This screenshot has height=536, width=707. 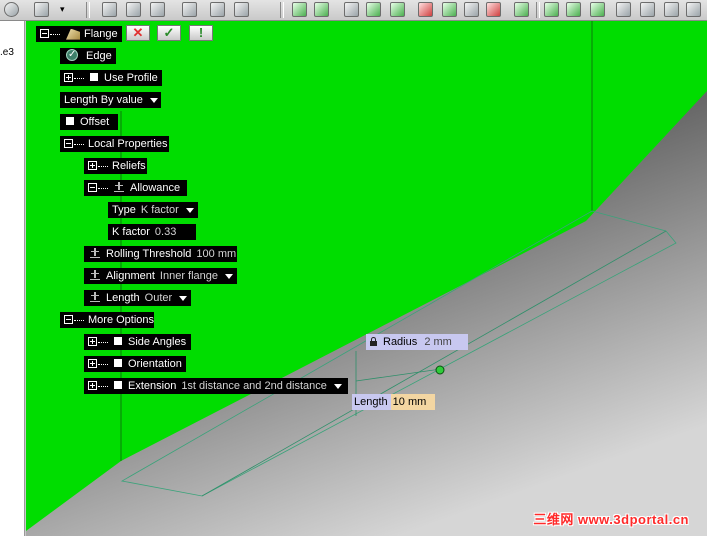 What do you see at coordinates (371, 402) in the screenshot?
I see `length-label: Length` at bounding box center [371, 402].